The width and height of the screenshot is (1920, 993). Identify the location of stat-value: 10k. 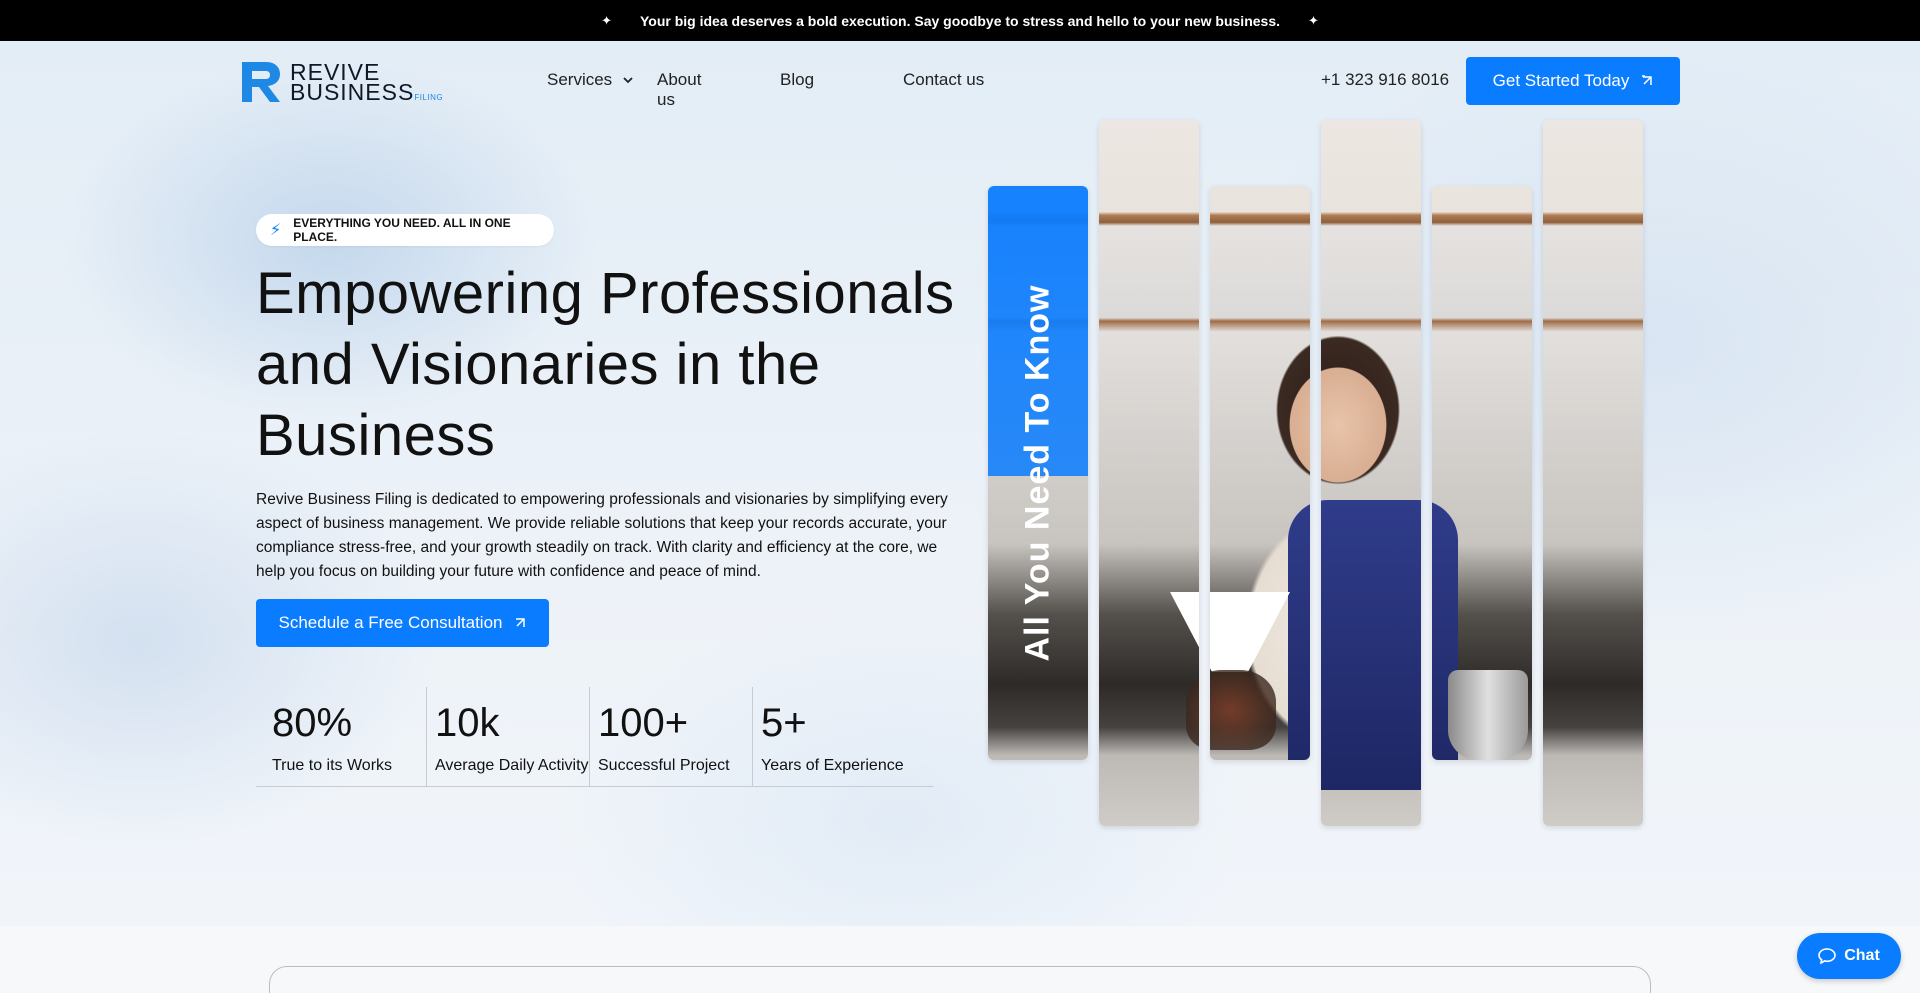
(467, 723).